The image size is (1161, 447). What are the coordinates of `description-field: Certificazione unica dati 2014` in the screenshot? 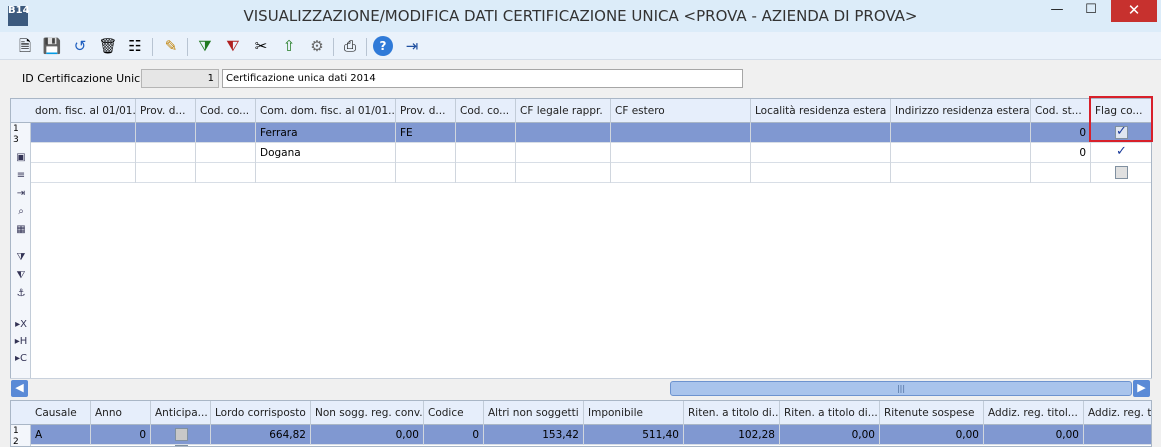 It's located at (482, 78).